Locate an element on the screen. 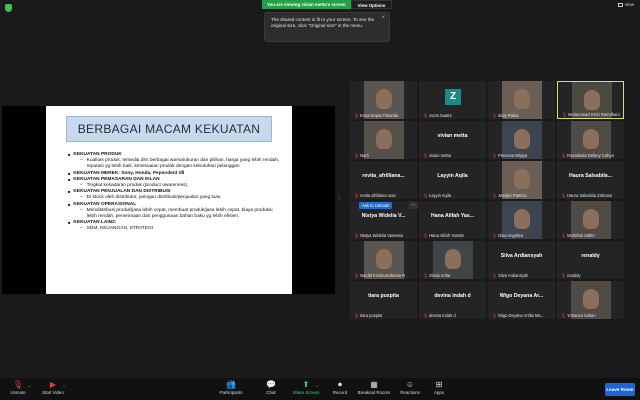  participant-tile: 🎙 devy Riana is located at coordinates (521, 100).